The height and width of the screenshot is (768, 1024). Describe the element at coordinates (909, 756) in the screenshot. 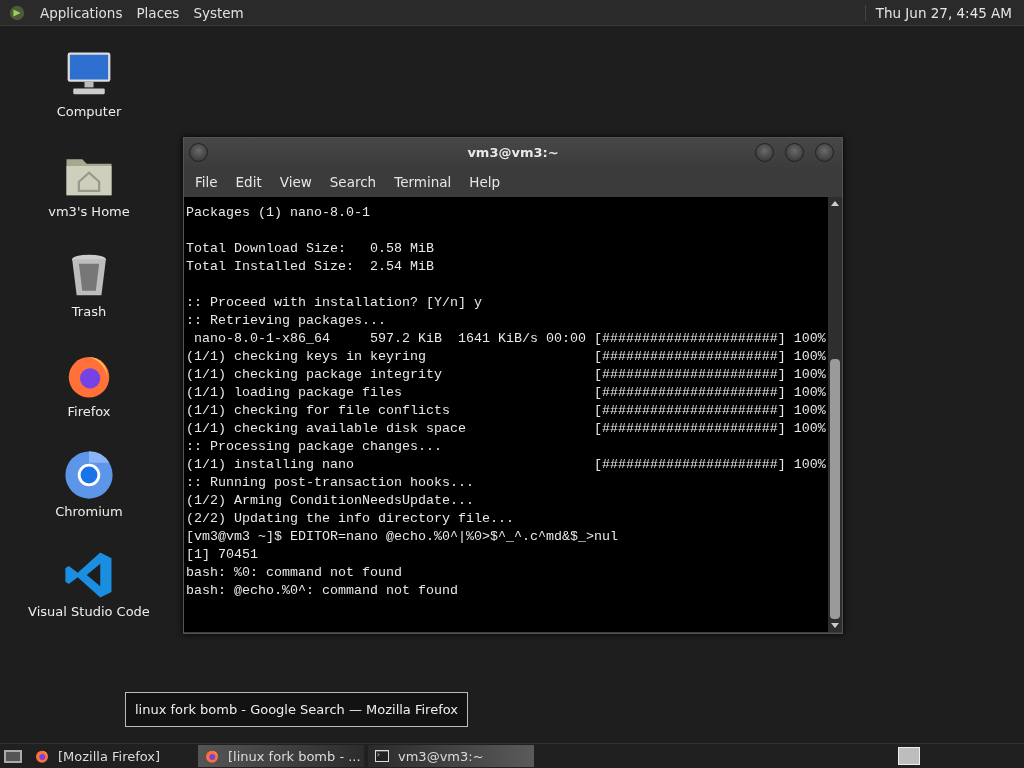

I see `workspace-switcher` at that location.